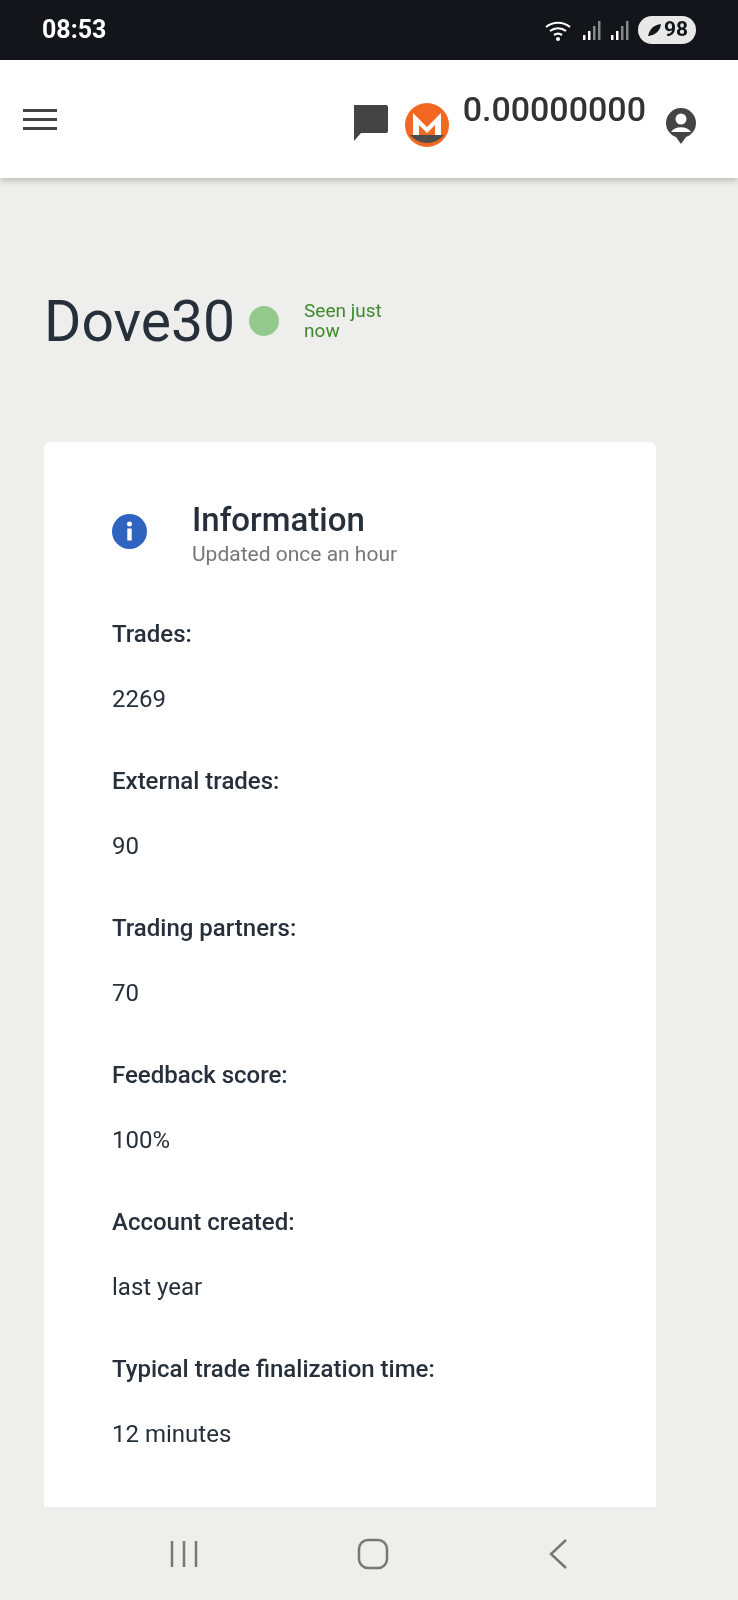 The image size is (738, 1600). What do you see at coordinates (200, 1075) in the screenshot?
I see `field-label: Feedback score:` at bounding box center [200, 1075].